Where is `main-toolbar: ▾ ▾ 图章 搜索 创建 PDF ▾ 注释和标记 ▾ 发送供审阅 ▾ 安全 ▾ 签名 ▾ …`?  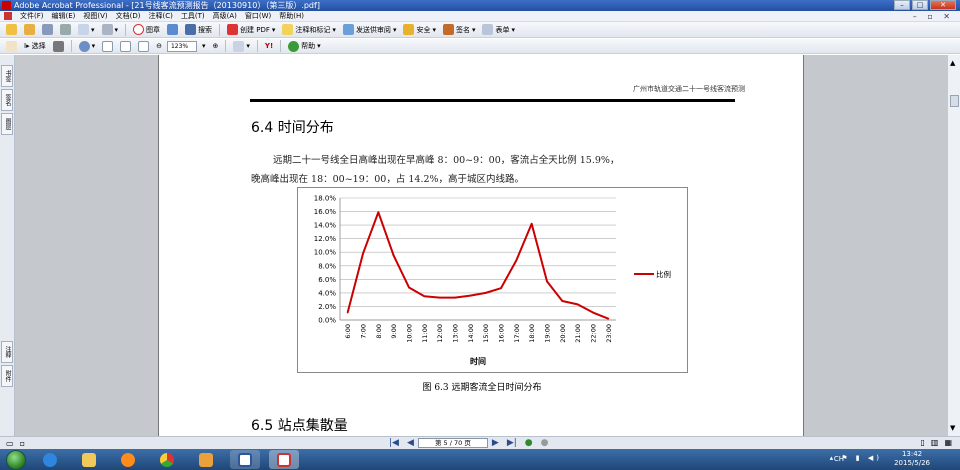
main-toolbar: ▾ ▾ 图章 搜索 创建 PDF ▾ 注释和标记 ▾ 发送供审阅 ▾ 安全 ▾ 签名 ▾ … is located at coordinates (480, 30).